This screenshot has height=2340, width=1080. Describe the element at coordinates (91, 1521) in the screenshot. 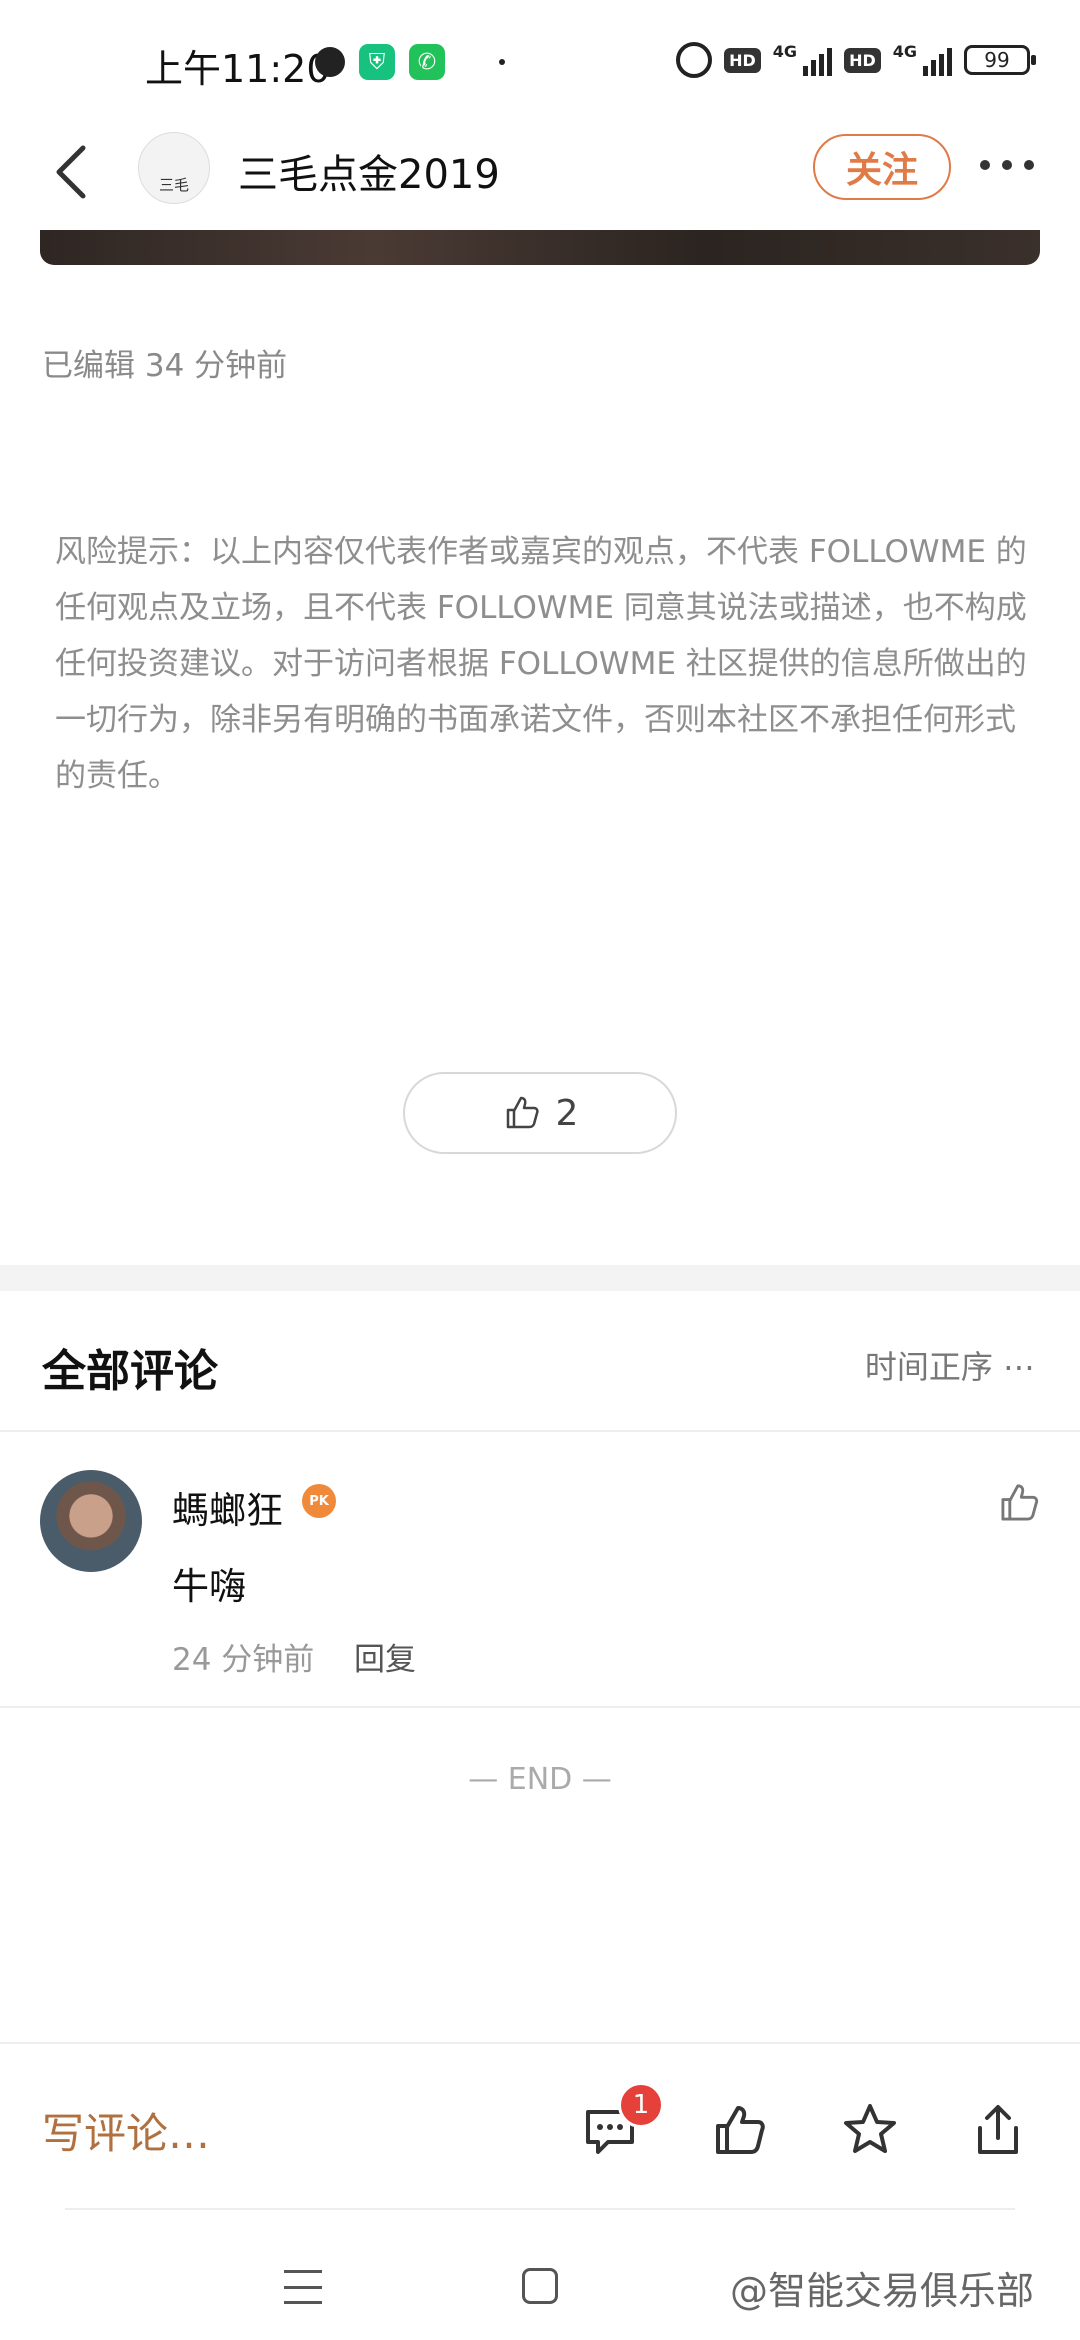

I see `commenter-avatar` at that location.